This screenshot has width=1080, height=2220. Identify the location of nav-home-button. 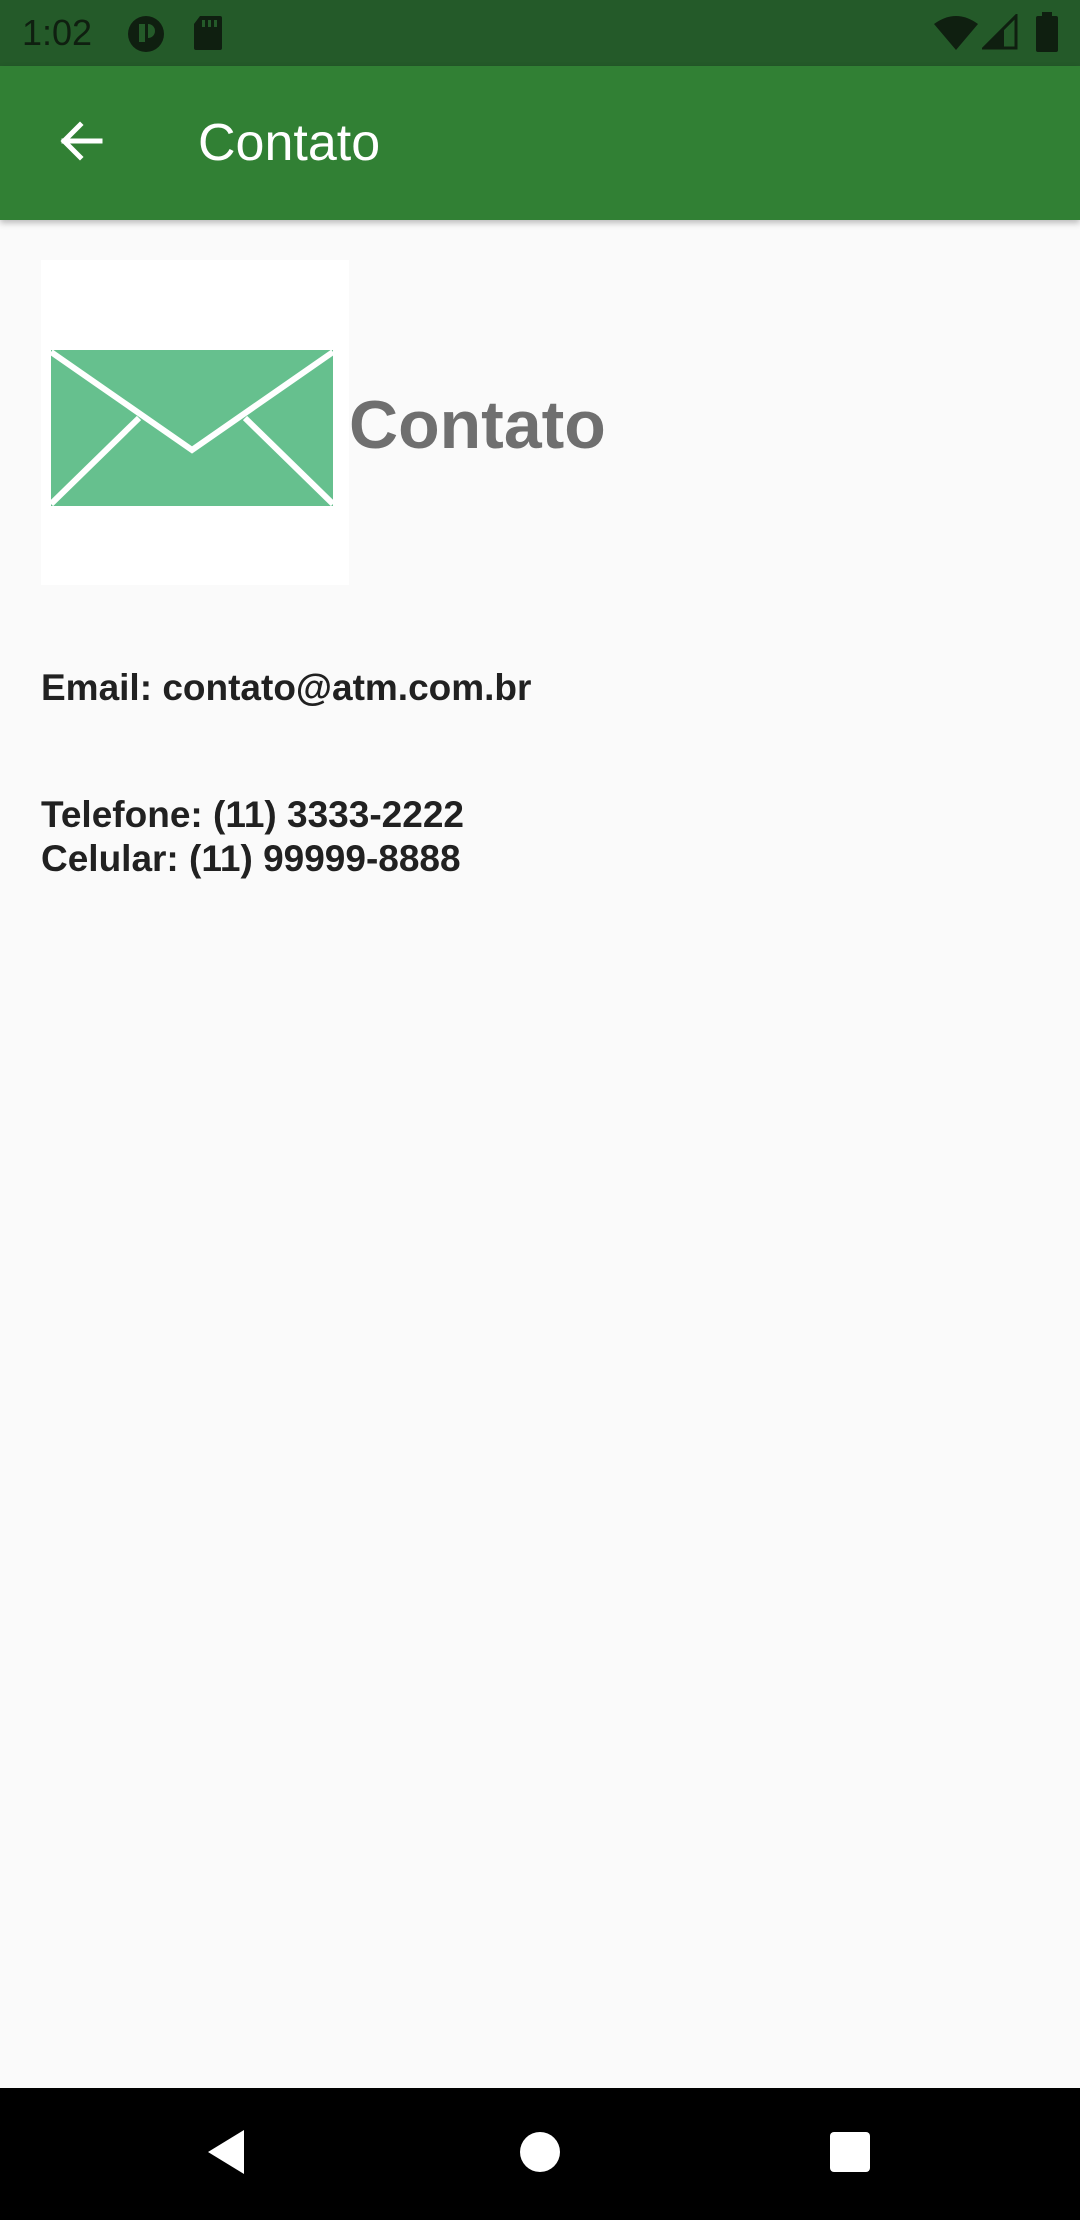
(540, 2154).